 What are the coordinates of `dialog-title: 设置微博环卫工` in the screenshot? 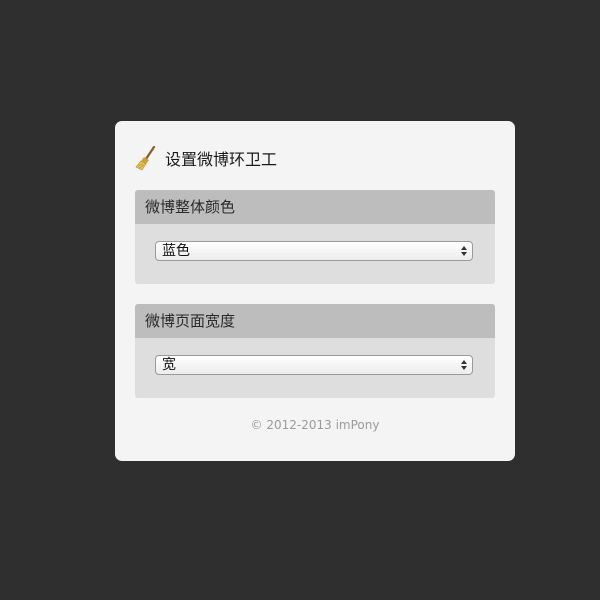 It's located at (221, 159).